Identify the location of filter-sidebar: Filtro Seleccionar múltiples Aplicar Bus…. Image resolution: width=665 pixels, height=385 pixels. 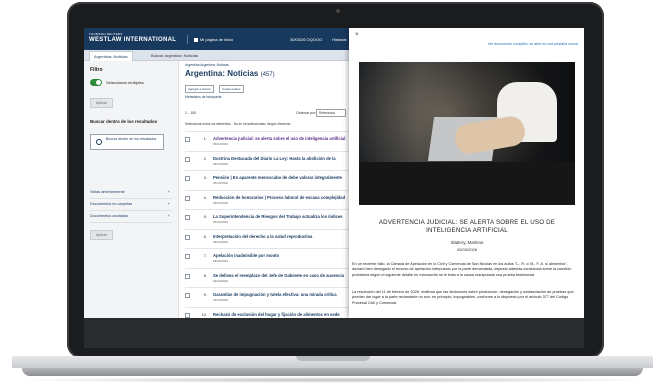
(131, 204).